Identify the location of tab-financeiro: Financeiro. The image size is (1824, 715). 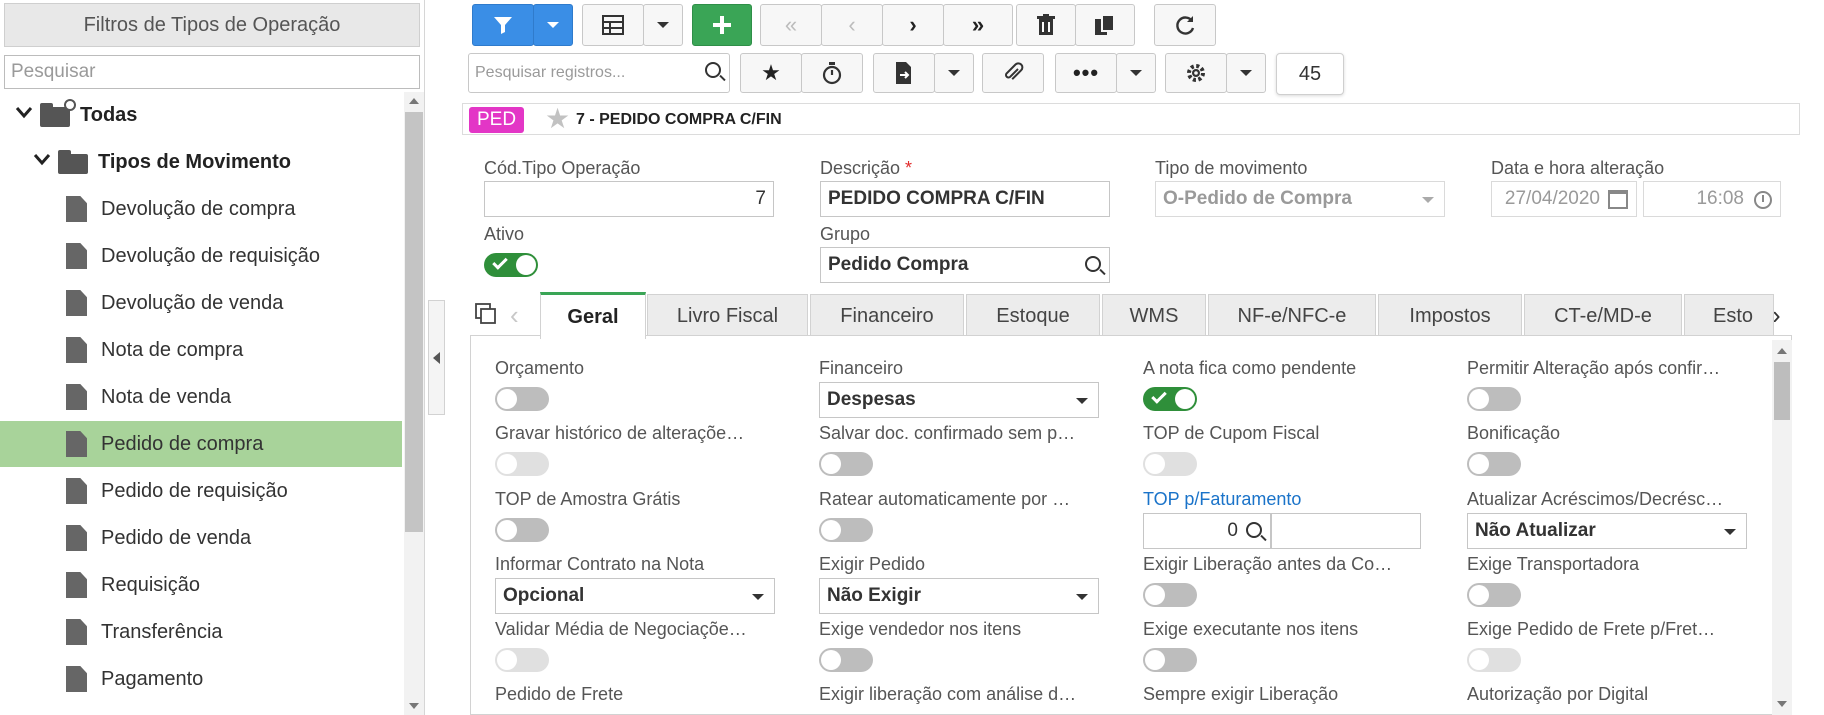
(887, 315).